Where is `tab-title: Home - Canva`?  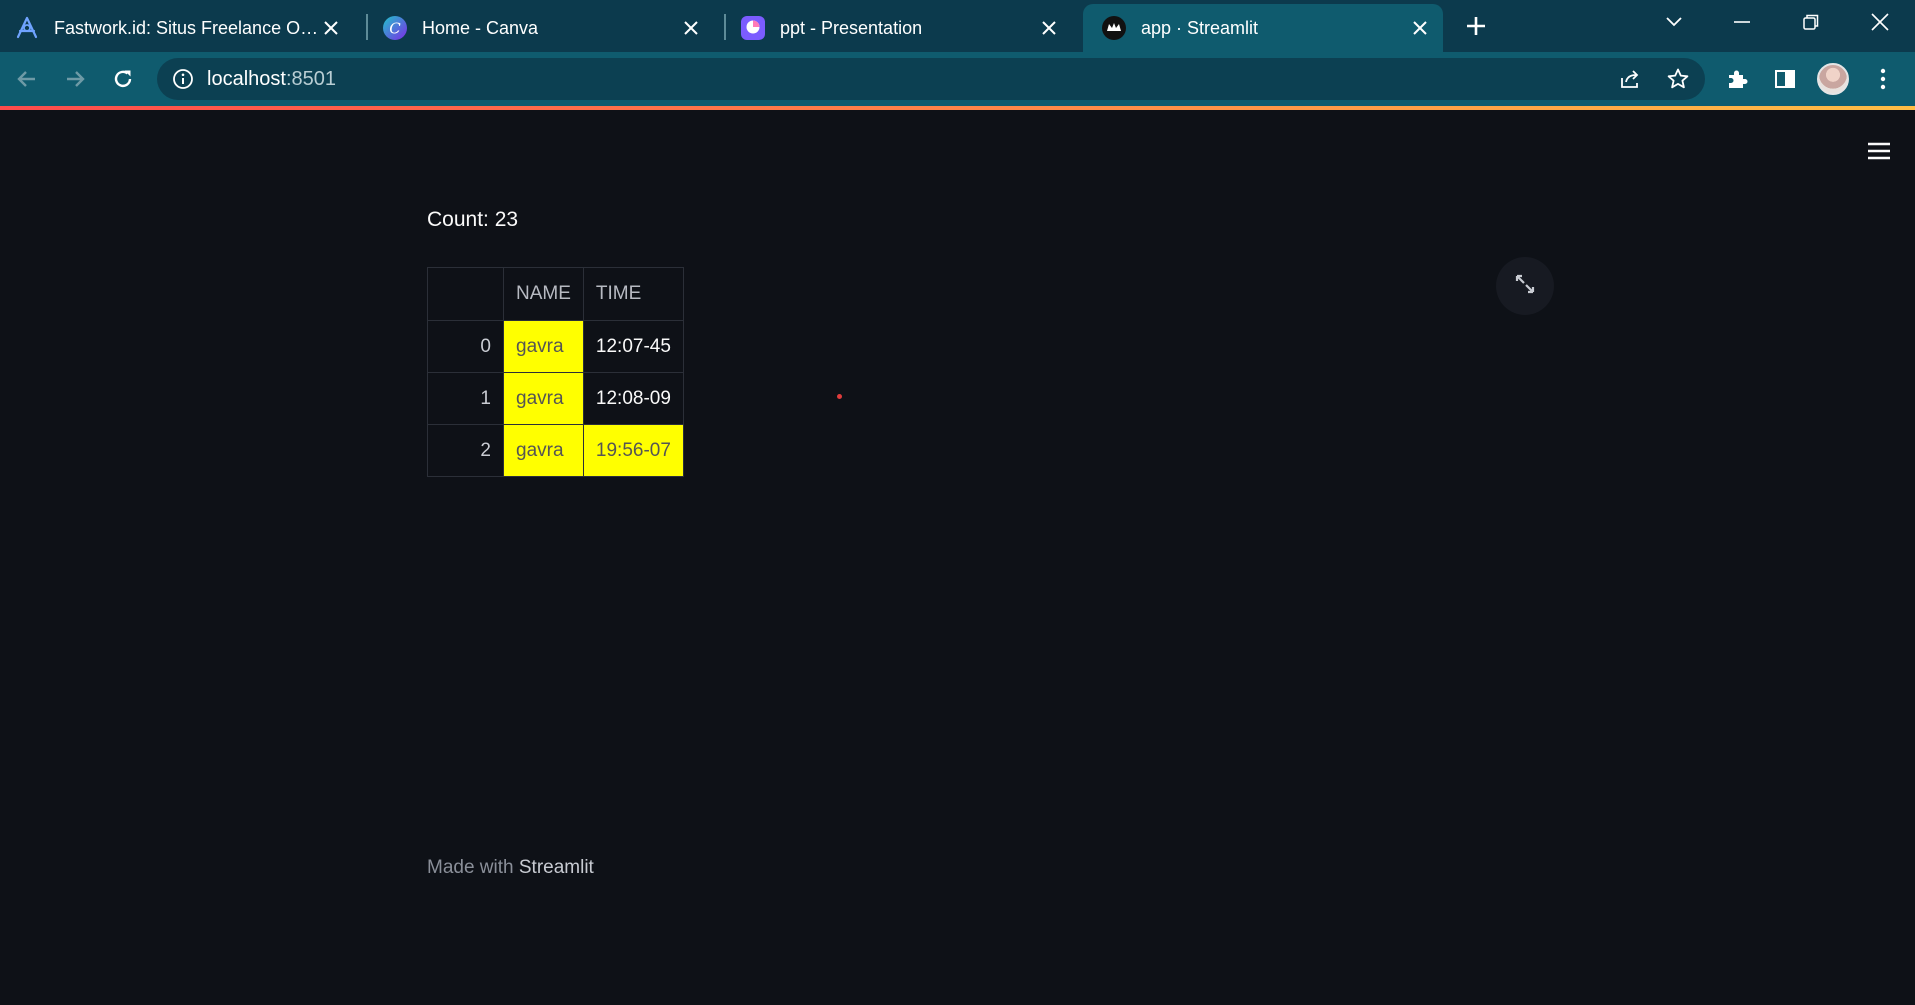
tab-title: Home - Canva is located at coordinates (480, 27).